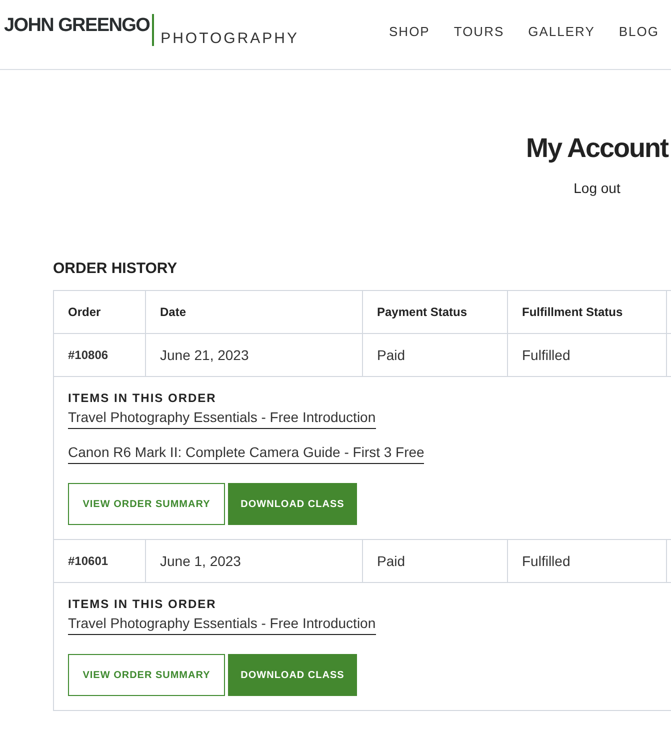 Image resolution: width=671 pixels, height=735 pixels. What do you see at coordinates (597, 188) in the screenshot?
I see `logout-link: Log out` at bounding box center [597, 188].